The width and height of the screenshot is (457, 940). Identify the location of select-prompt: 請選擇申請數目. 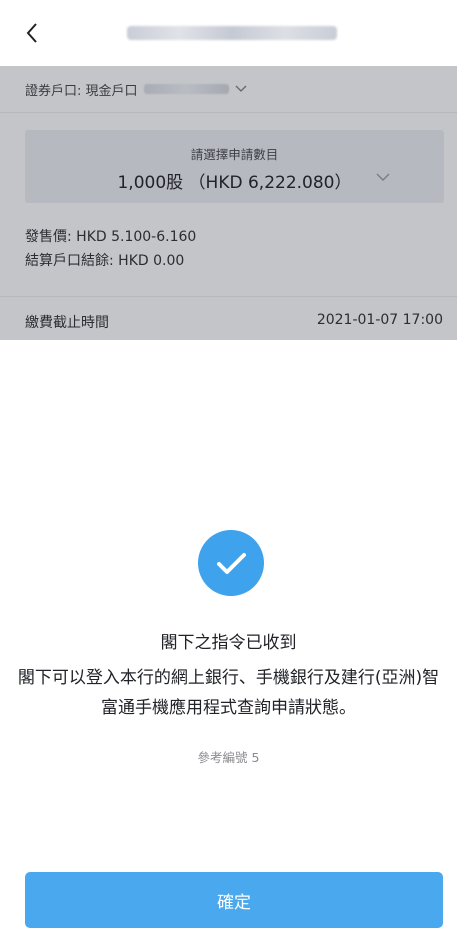
(234, 154).